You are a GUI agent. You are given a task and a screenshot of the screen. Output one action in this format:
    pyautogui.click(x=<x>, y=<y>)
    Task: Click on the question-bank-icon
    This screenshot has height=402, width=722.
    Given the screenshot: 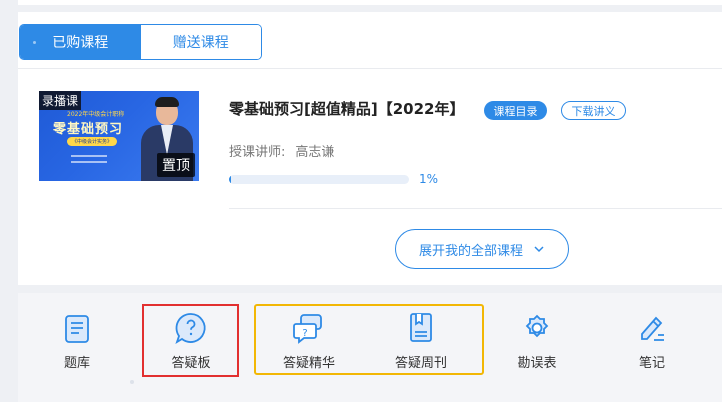 What is the action you would take?
    pyautogui.click(x=77, y=329)
    